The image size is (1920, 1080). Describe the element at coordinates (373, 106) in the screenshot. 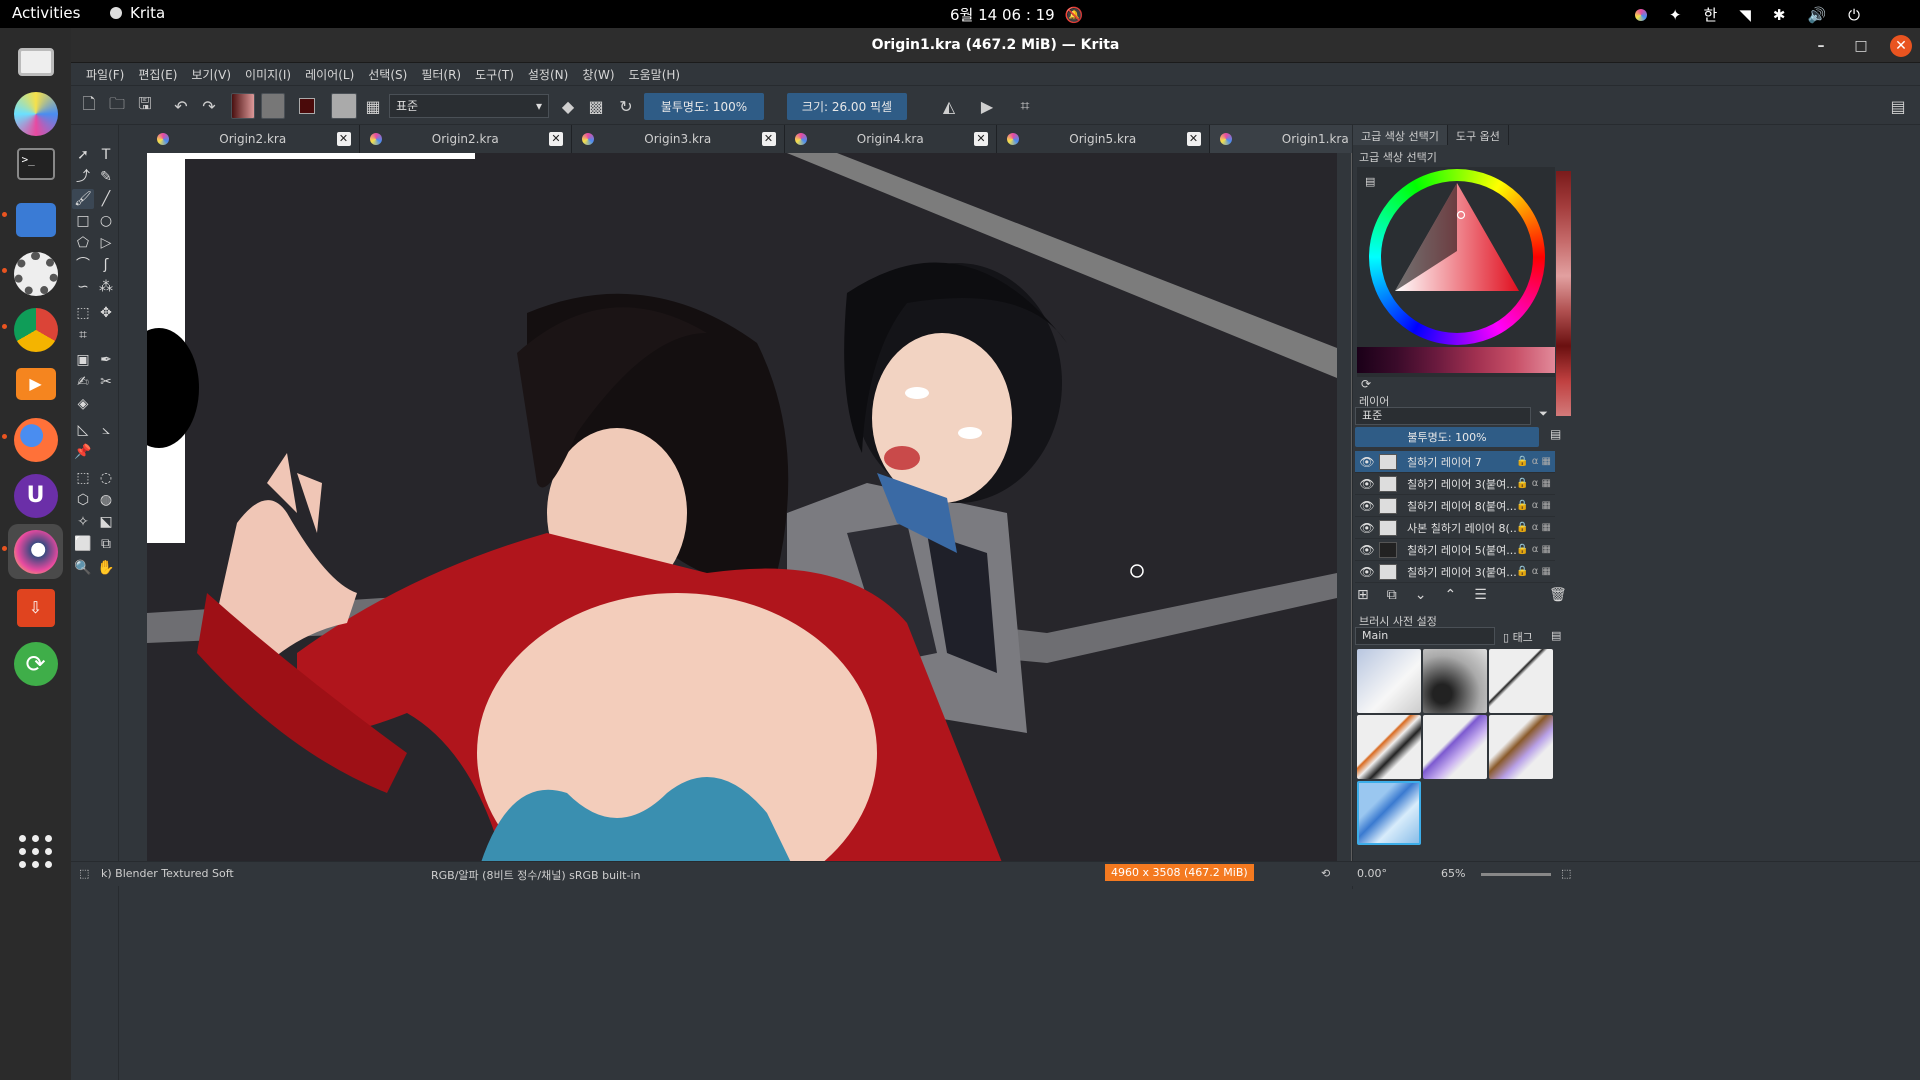

I see `workspace-icon: ▦` at that location.